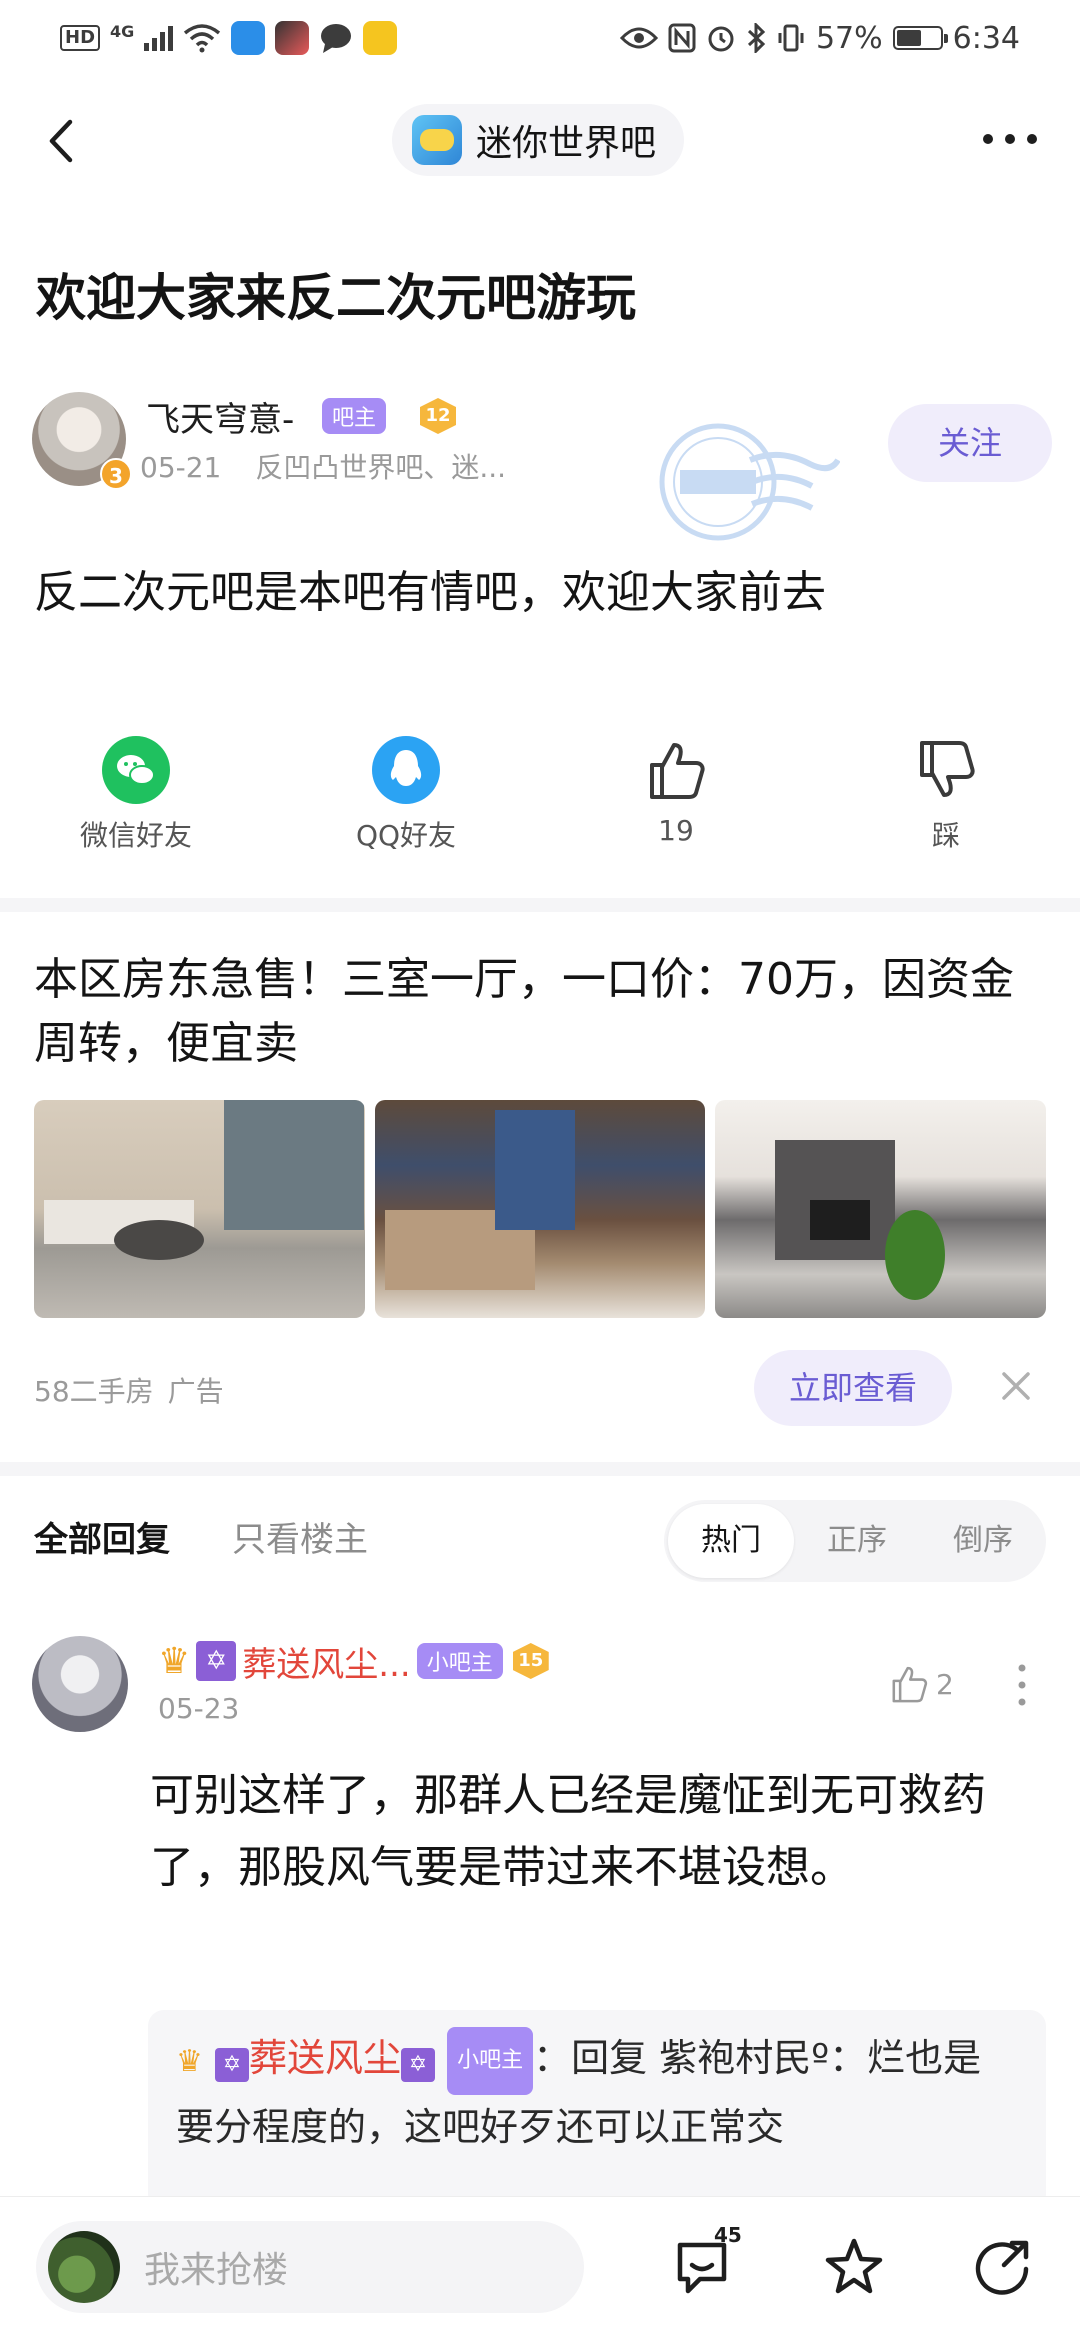 The image size is (1080, 2340). What do you see at coordinates (540, 38) in the screenshot?
I see `status-bar: HD 4G 57% 6:34` at bounding box center [540, 38].